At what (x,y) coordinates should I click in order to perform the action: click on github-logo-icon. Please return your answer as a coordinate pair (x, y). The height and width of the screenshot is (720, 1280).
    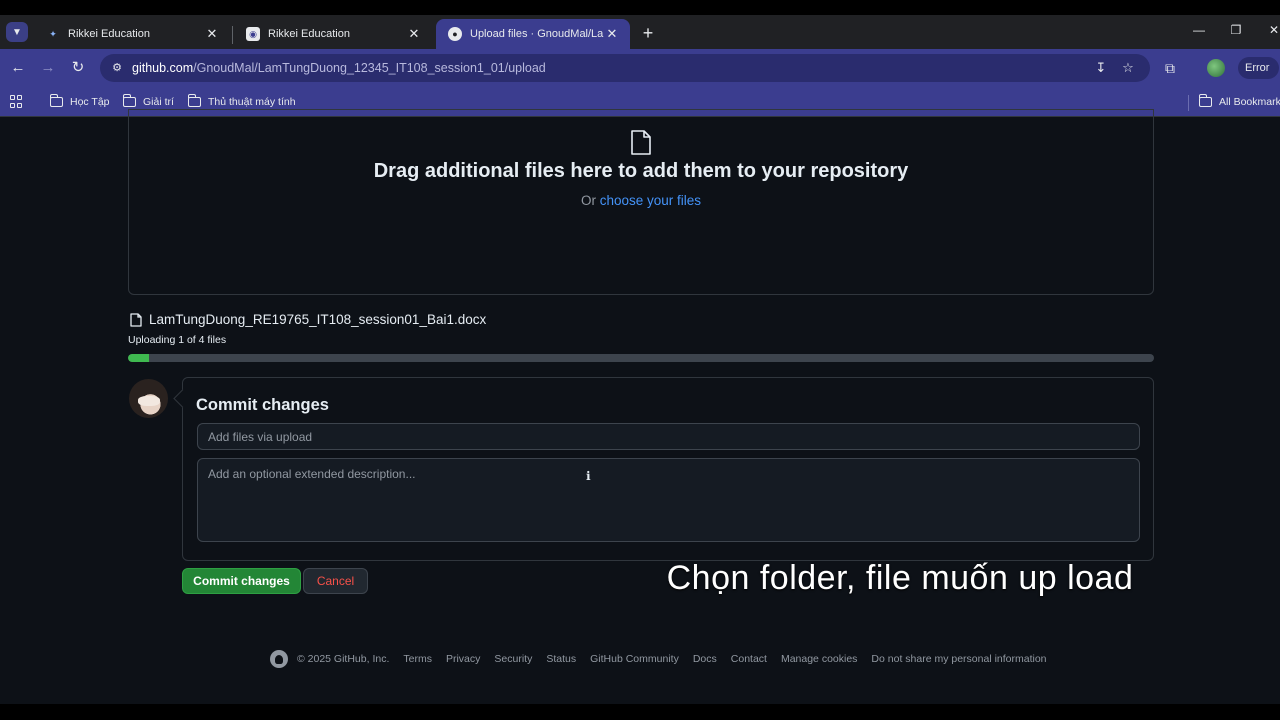
    Looking at the image, I should click on (279, 659).